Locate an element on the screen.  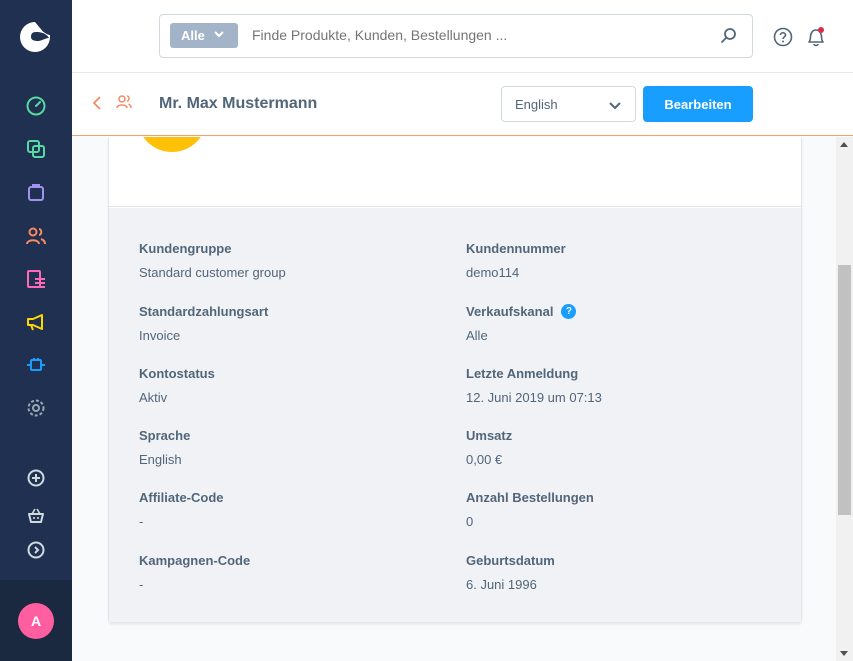
sidebar: A is located at coordinates (36, 330).